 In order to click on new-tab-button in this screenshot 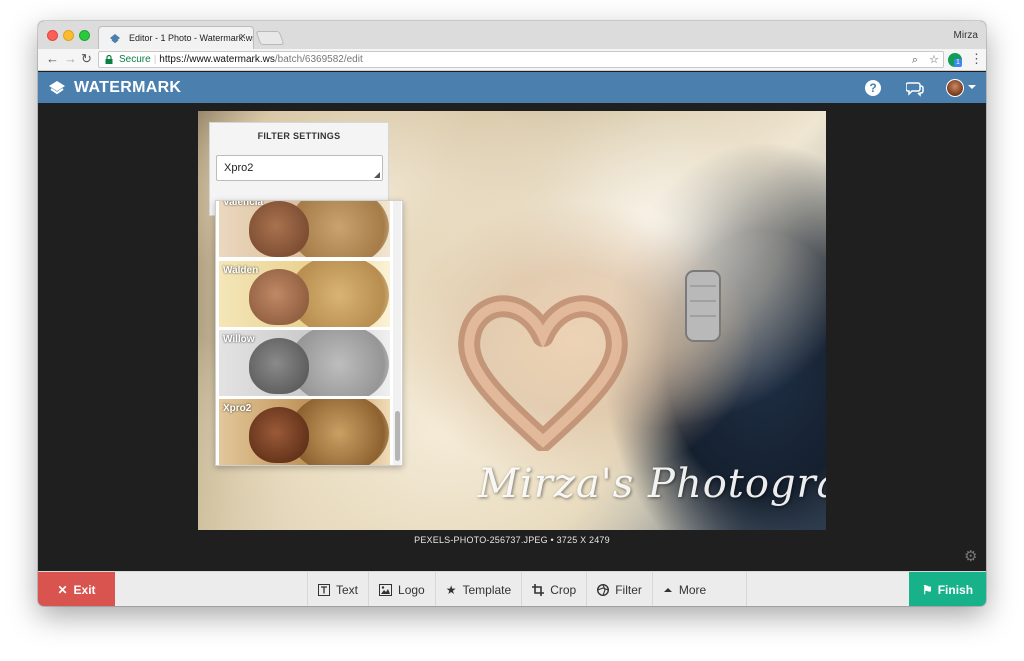, I will do `click(270, 38)`.